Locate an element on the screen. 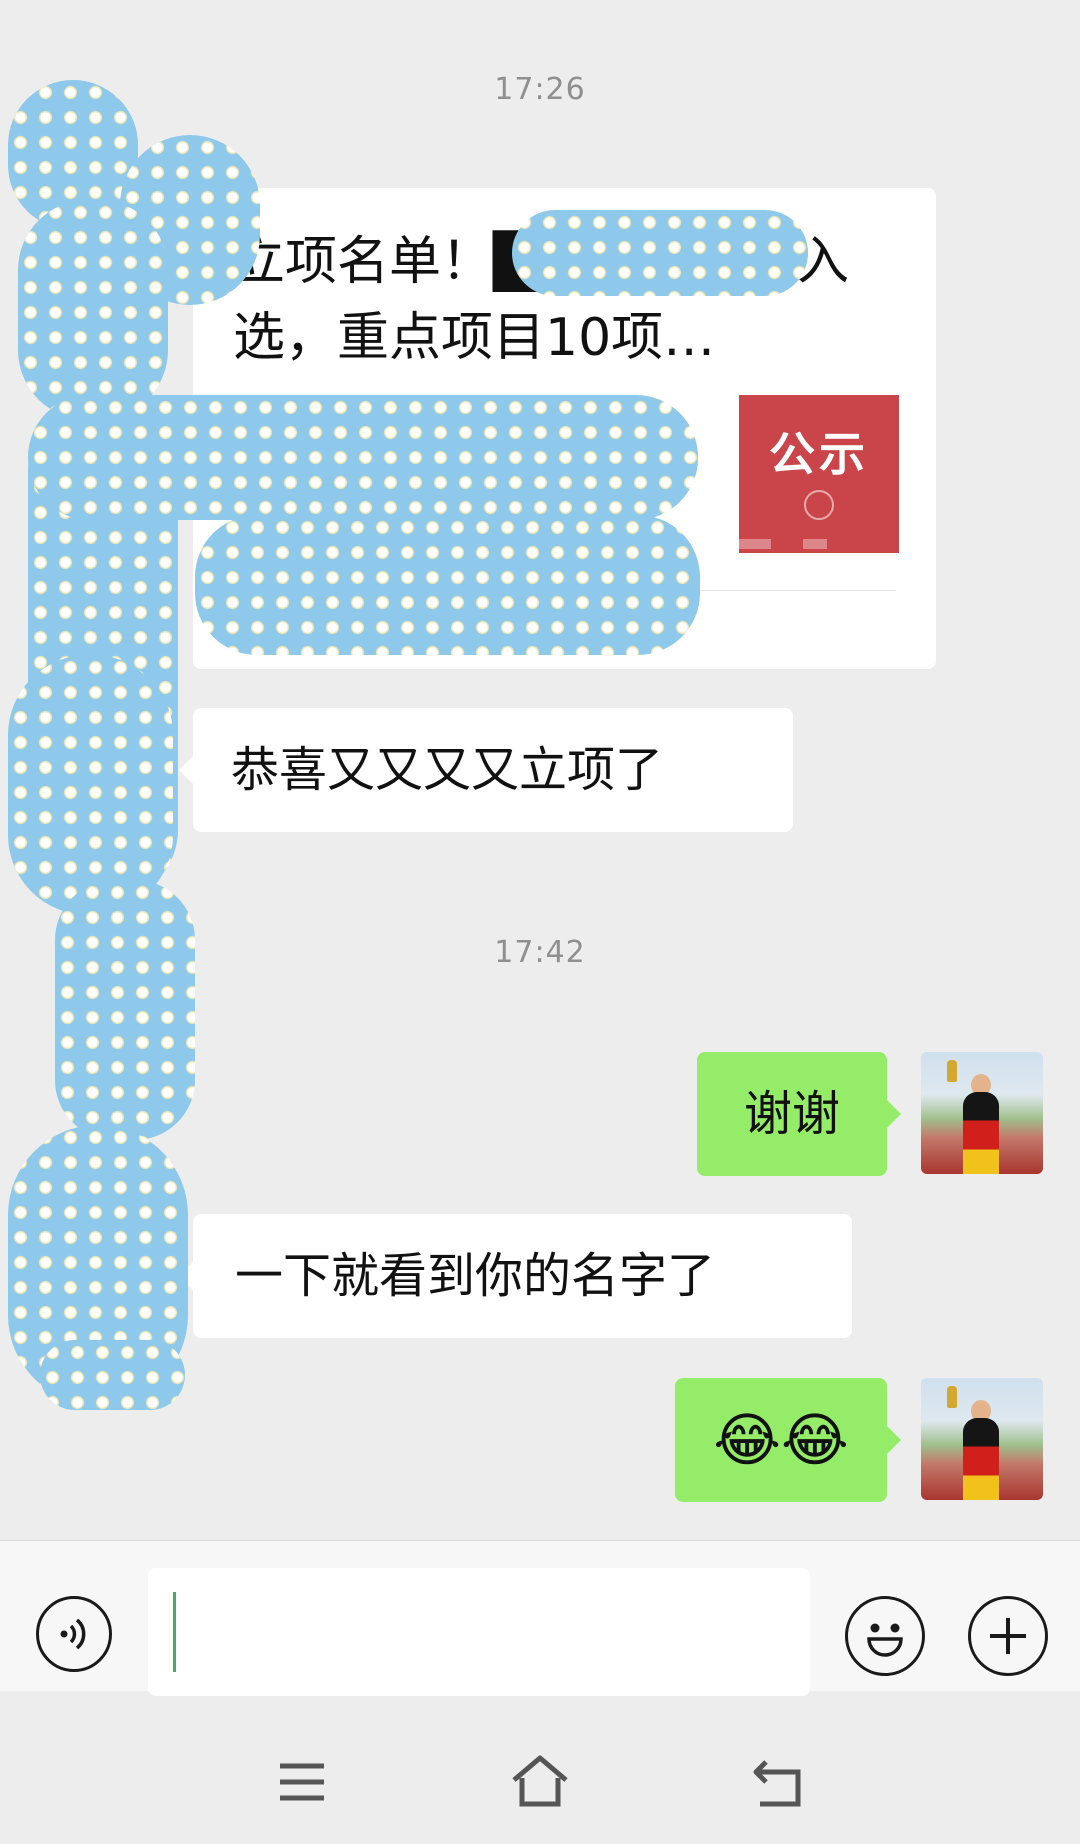 Image resolution: width=1080 pixels, height=1844 pixels. recent-apps-button is located at coordinates (302, 1782).